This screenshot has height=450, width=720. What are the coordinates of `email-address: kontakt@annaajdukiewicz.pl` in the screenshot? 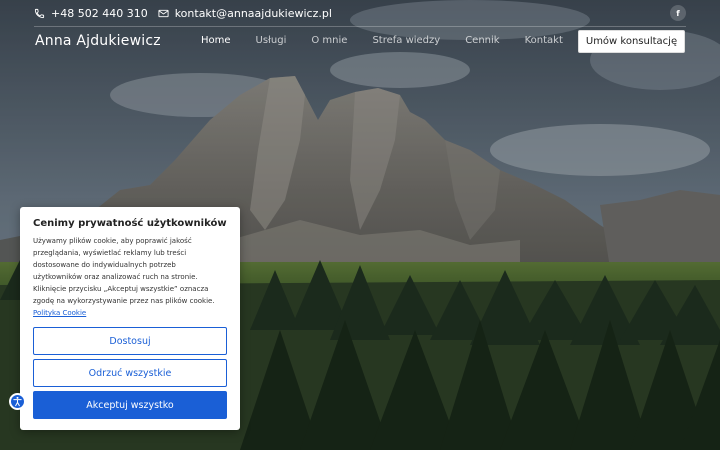 It's located at (253, 13).